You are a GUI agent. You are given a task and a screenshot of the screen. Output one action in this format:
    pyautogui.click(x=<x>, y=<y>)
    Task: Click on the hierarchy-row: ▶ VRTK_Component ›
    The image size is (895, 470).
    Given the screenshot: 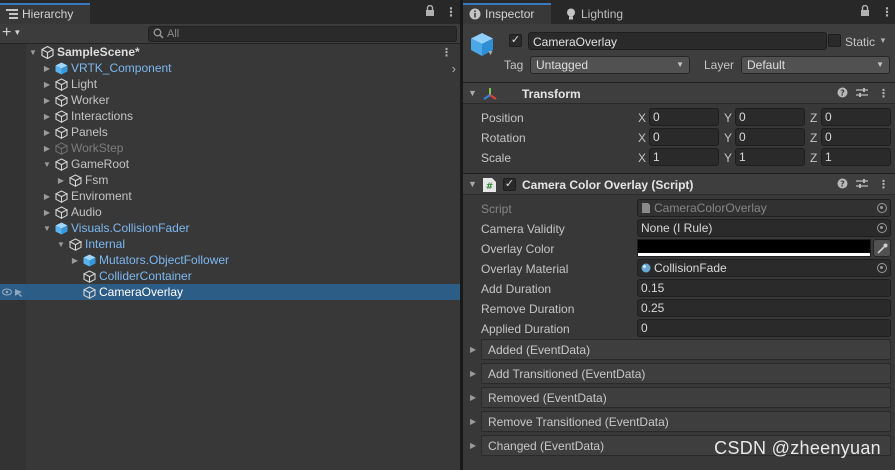 What is the action you would take?
    pyautogui.click(x=230, y=68)
    